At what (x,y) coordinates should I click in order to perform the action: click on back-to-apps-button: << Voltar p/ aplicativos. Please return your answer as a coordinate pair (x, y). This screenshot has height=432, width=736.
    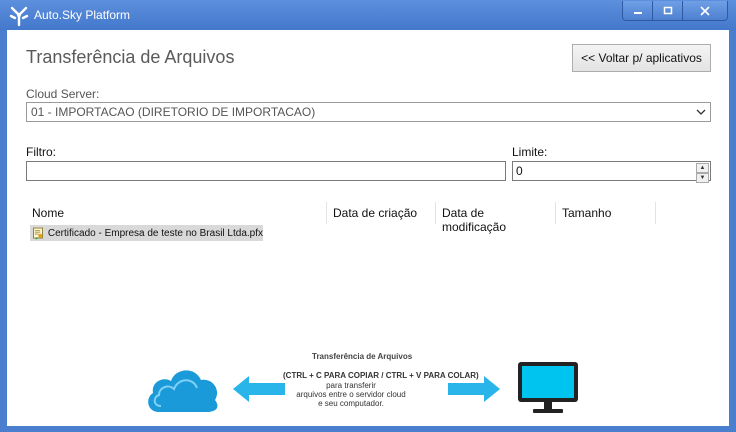
    Looking at the image, I should click on (641, 58).